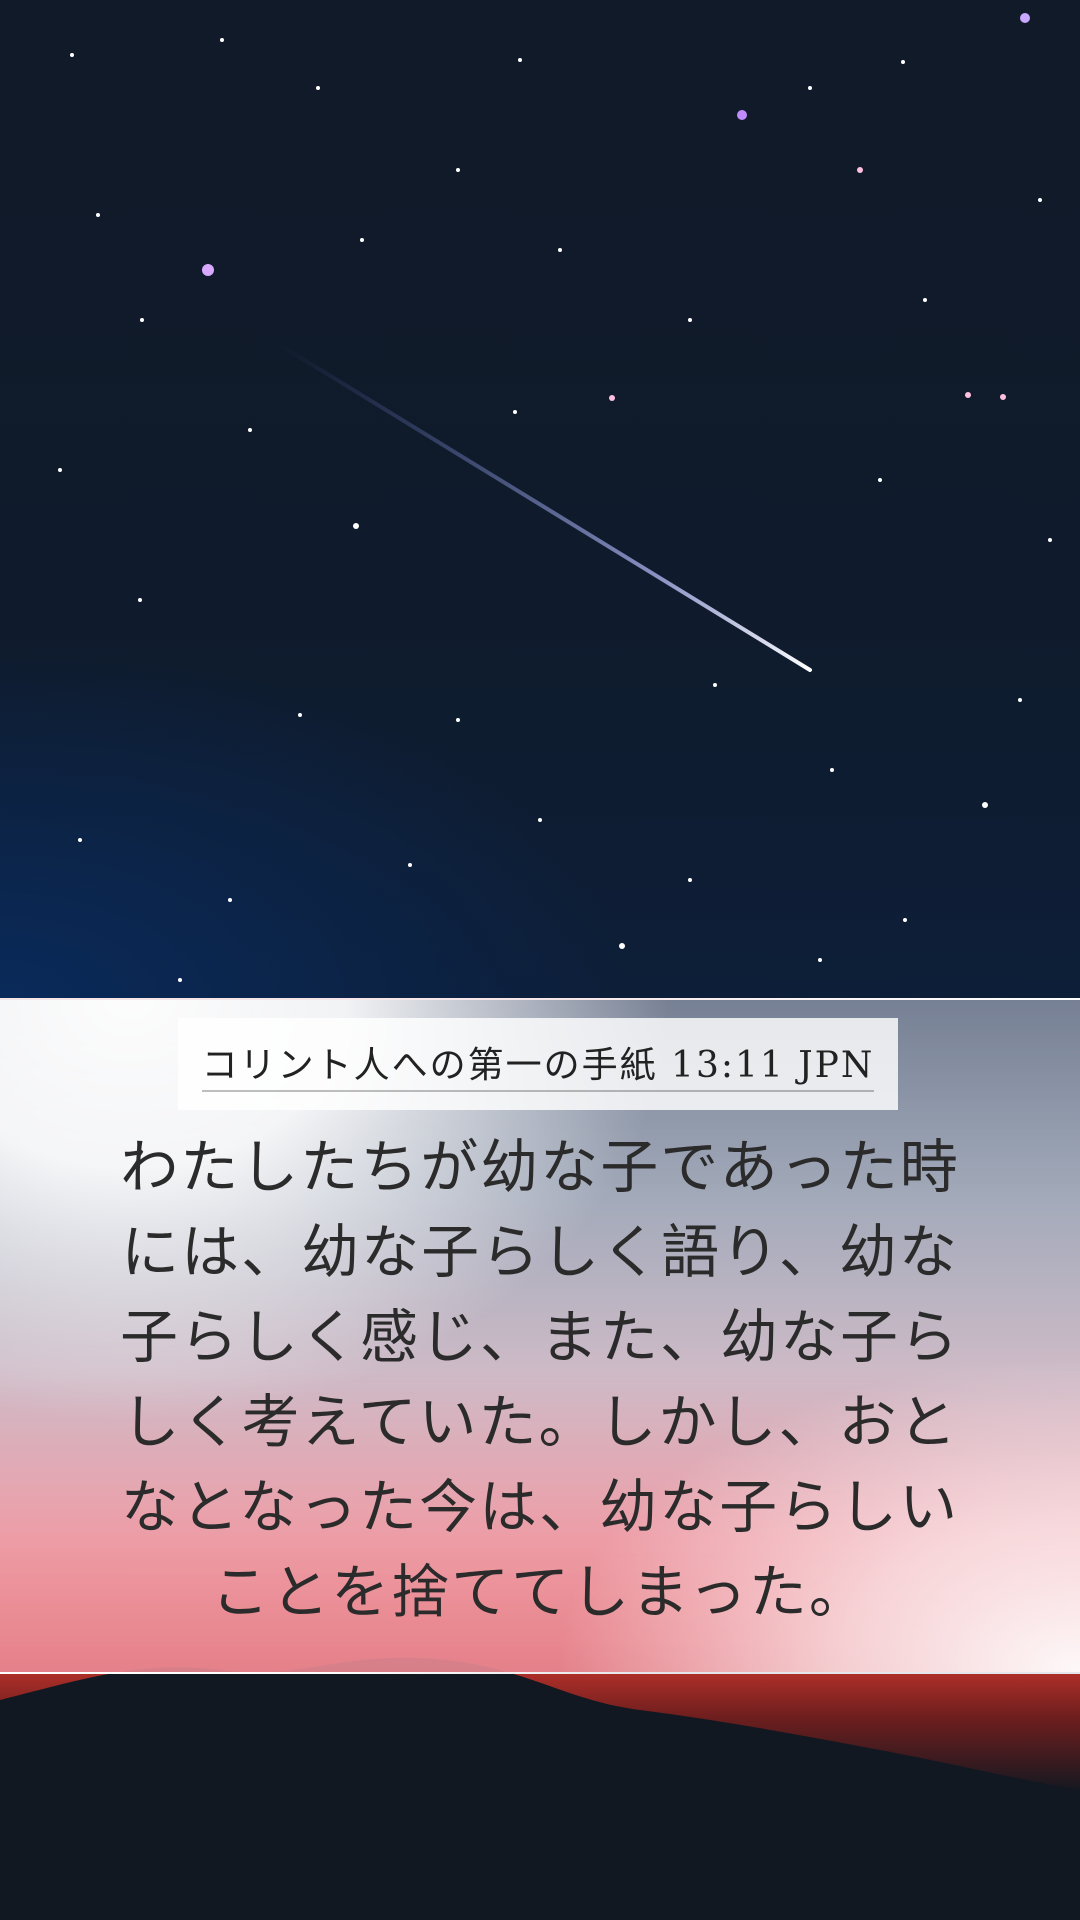 Image resolution: width=1080 pixels, height=1920 pixels. Describe the element at coordinates (545, 507) in the screenshot. I see `shooting-star-icon` at that location.